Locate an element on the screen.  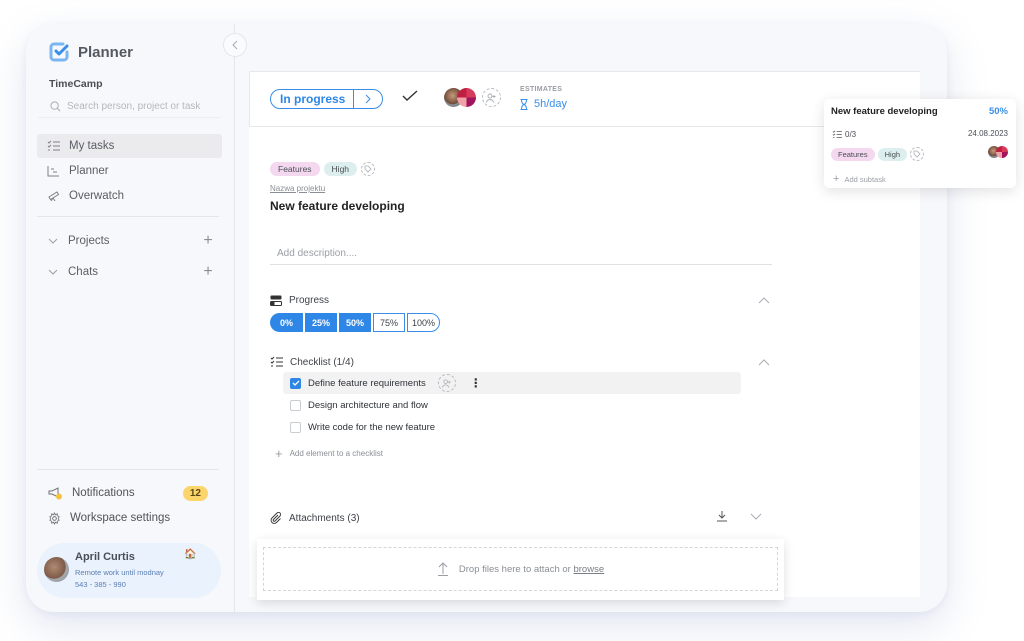
checklist-item-text: Define feature requirements is located at coordinates (367, 383).